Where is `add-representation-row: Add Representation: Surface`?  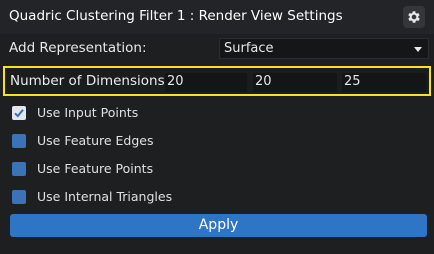 add-representation-row: Add Representation: Surface is located at coordinates (217, 49).